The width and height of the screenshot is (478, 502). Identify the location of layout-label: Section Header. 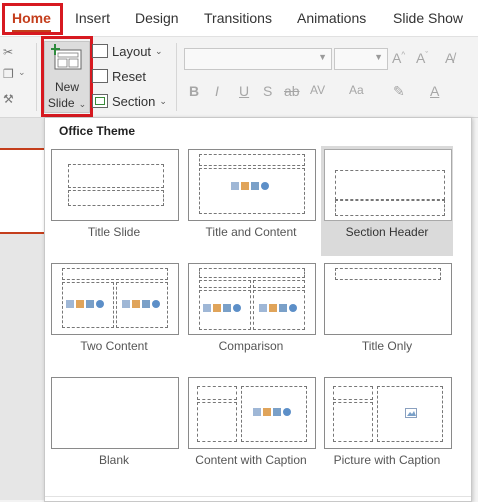
(387, 232).